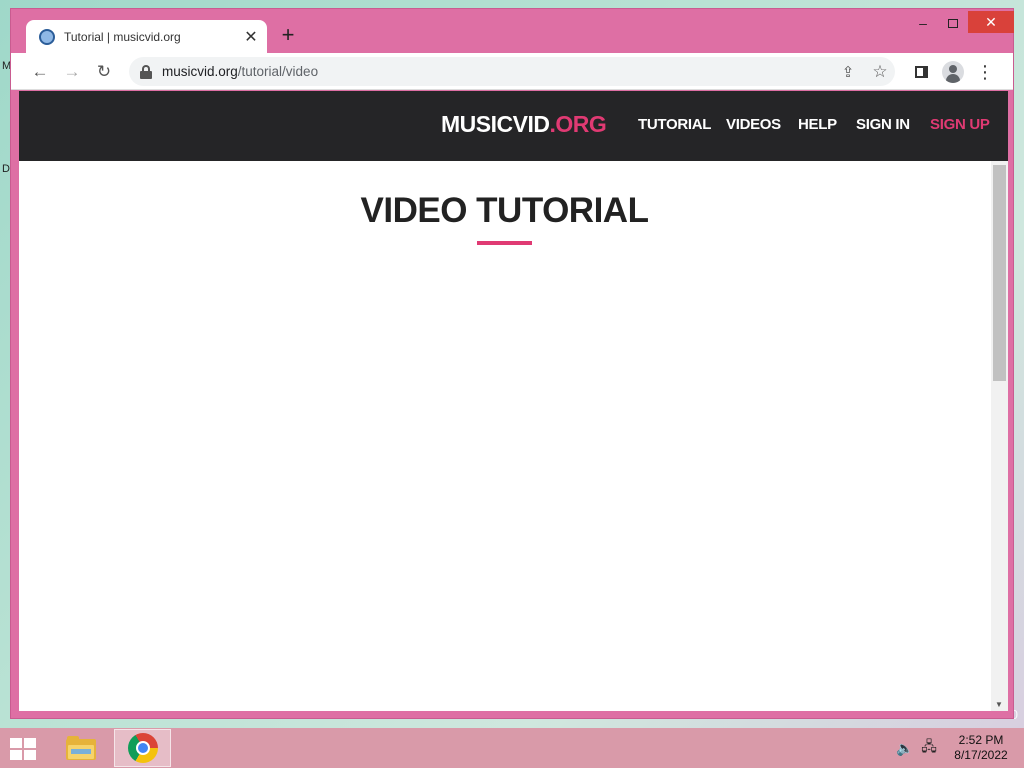  Describe the element at coordinates (512, 31) in the screenshot. I see `tab-strip: Tutorial | musicvid.org ✕ + – ✕` at that location.